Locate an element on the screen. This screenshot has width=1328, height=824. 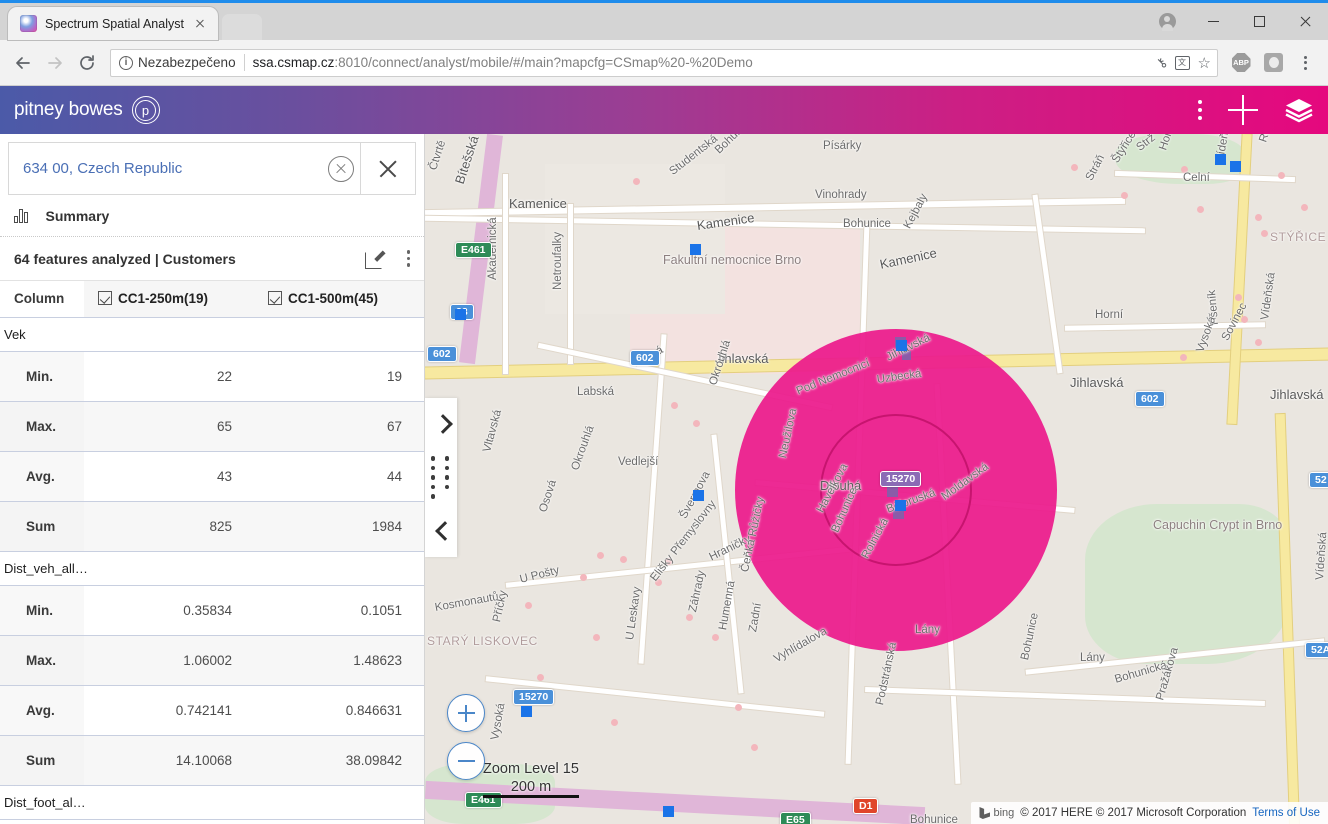
browser-tab: Spectrum Spatial Analyst is located at coordinates (113, 23).